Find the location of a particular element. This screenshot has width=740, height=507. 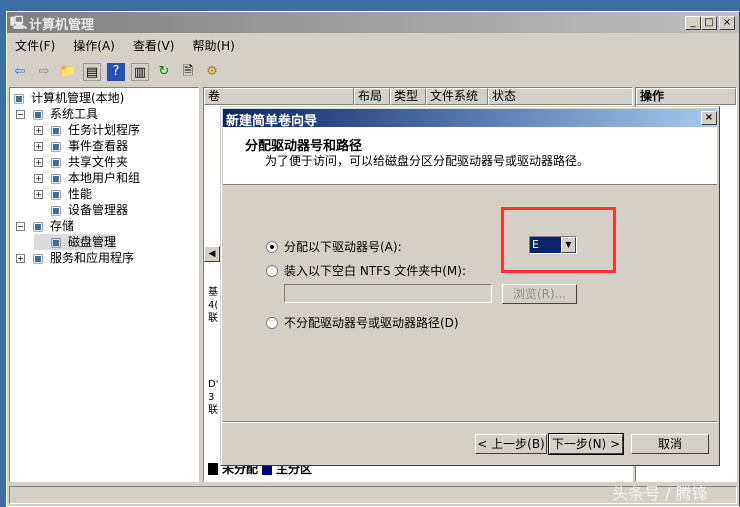

storage-icon: ▣ is located at coordinates (38, 226).